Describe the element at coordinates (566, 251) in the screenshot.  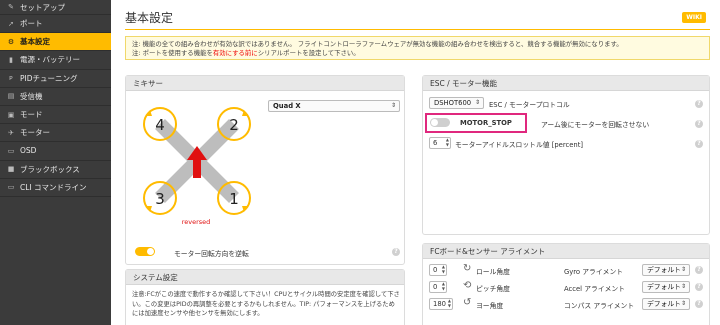
I see `fc-alignment-title: FCボード&センサー アライメント` at that location.